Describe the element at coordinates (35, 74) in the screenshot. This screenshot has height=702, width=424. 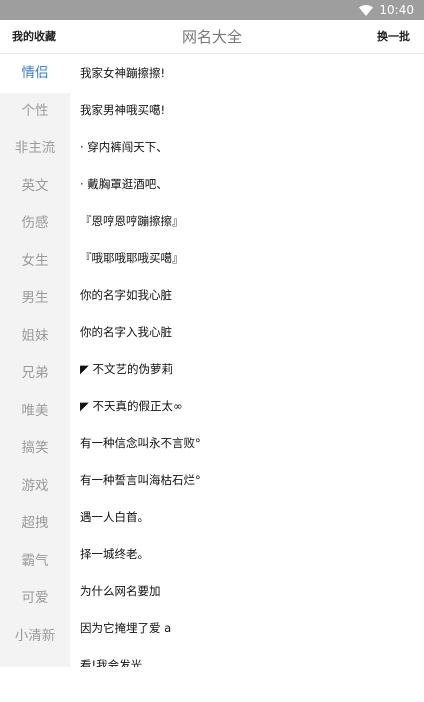
I see `sidebar-item-couple: 情侣` at that location.